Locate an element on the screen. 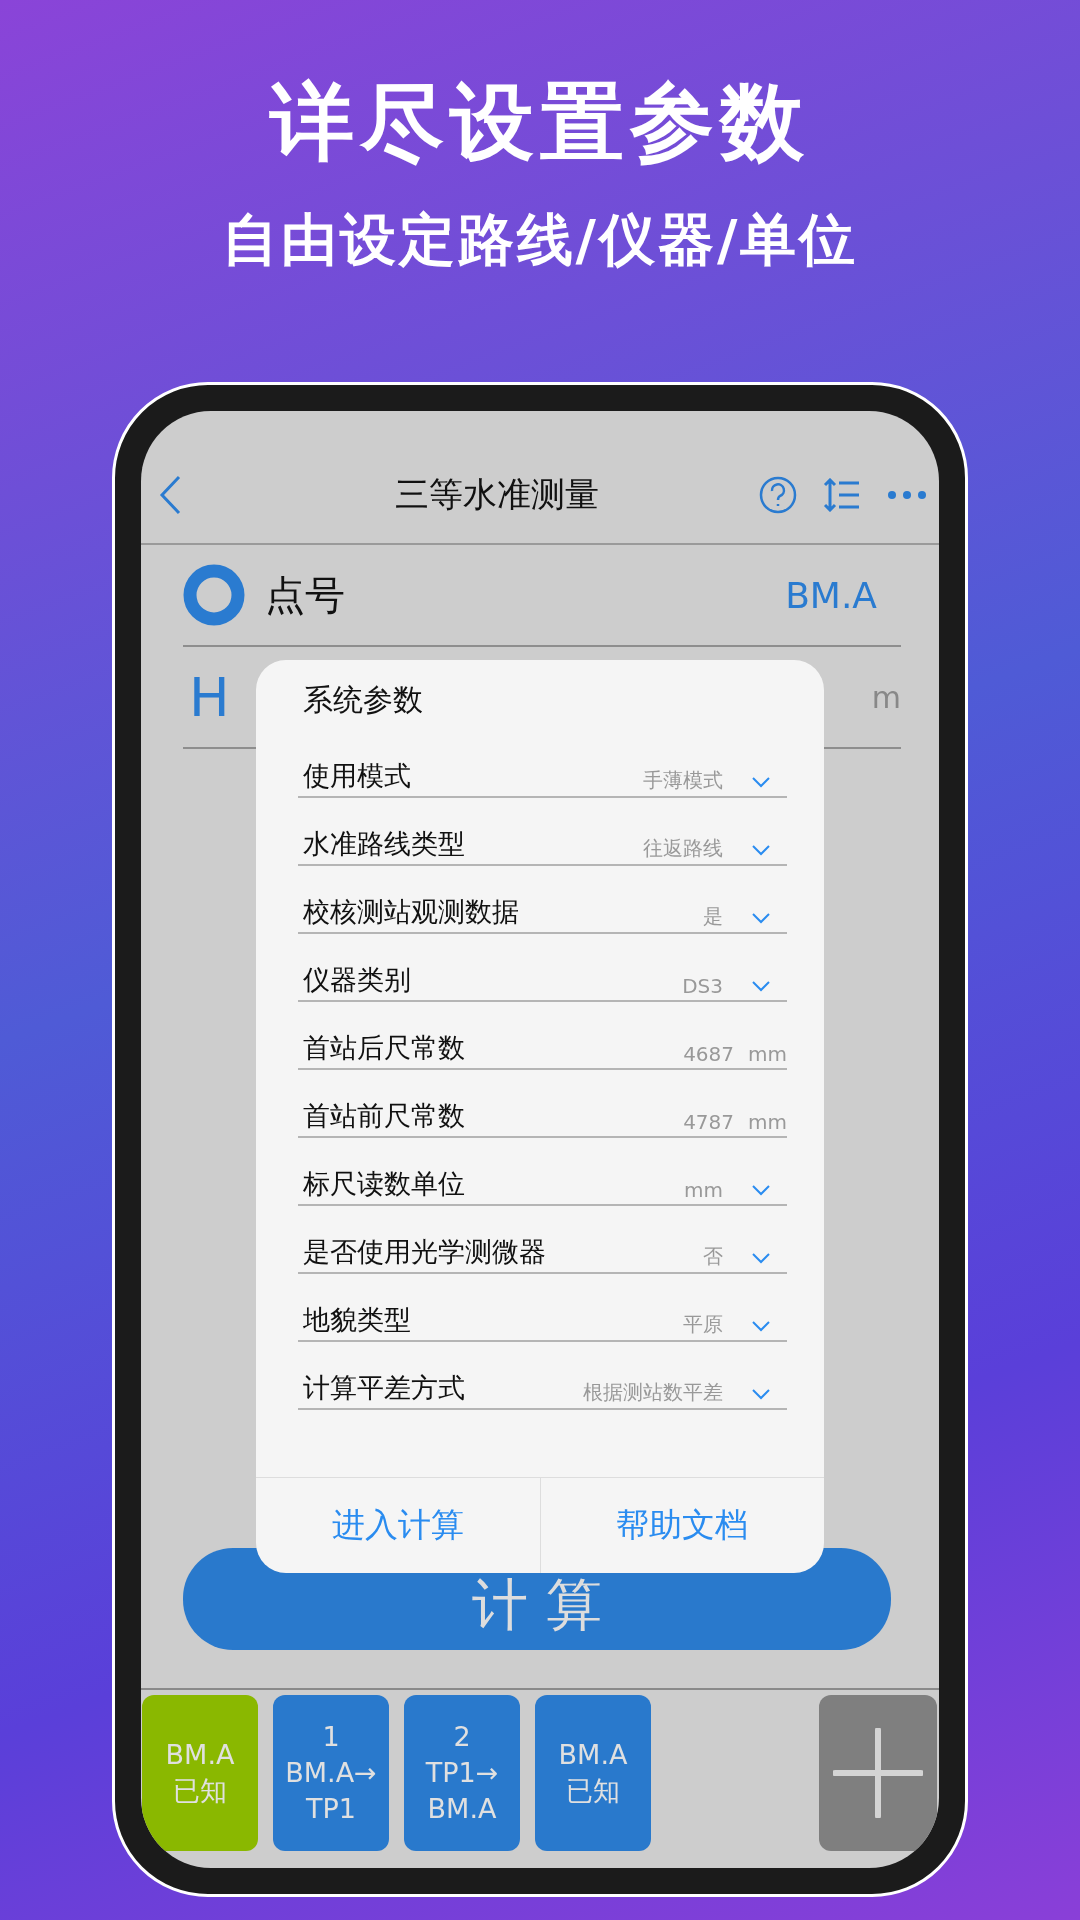  help-icon is located at coordinates (778, 495).